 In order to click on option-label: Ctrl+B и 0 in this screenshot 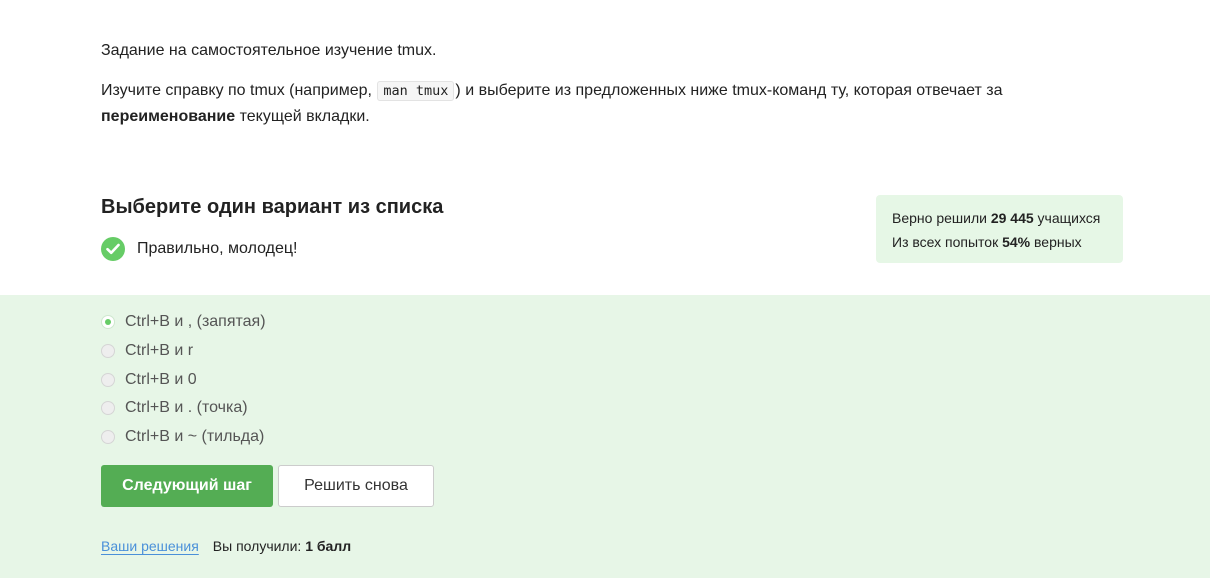, I will do `click(161, 379)`.